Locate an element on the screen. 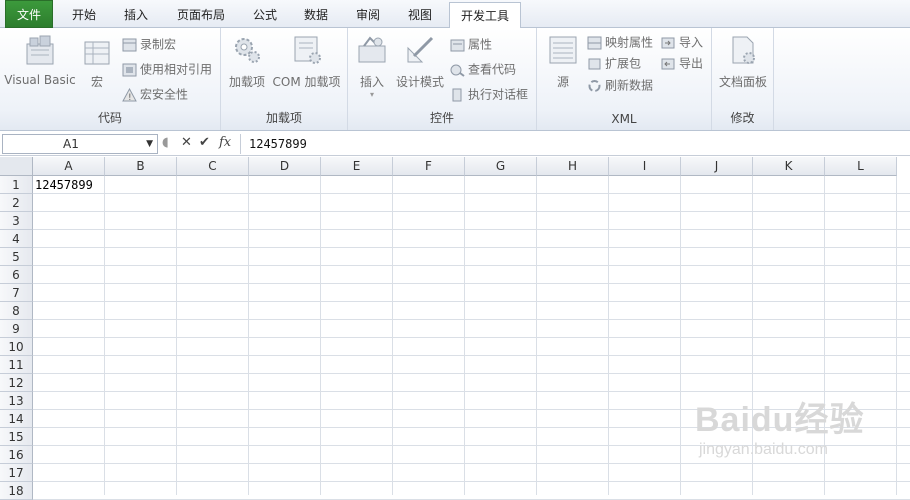 Image resolution: width=910 pixels, height=500 pixels. view-code-button: 查看代码 is located at coordinates (483, 69).